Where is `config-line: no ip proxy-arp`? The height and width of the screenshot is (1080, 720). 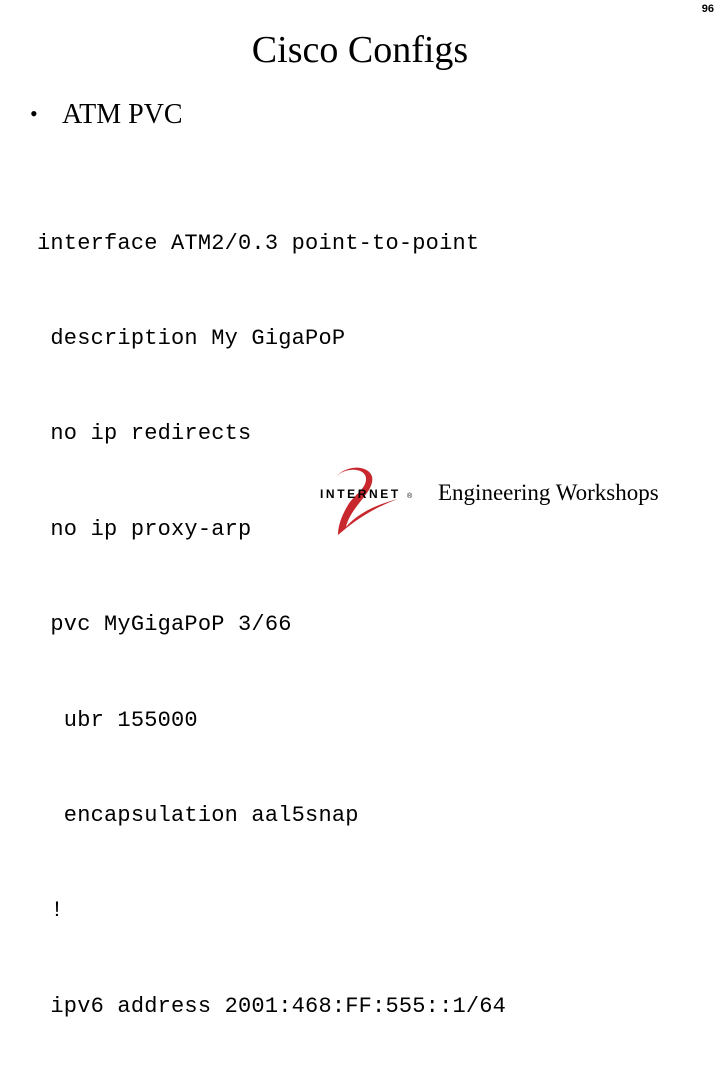 config-line: no ip proxy-arp is located at coordinates (144, 529).